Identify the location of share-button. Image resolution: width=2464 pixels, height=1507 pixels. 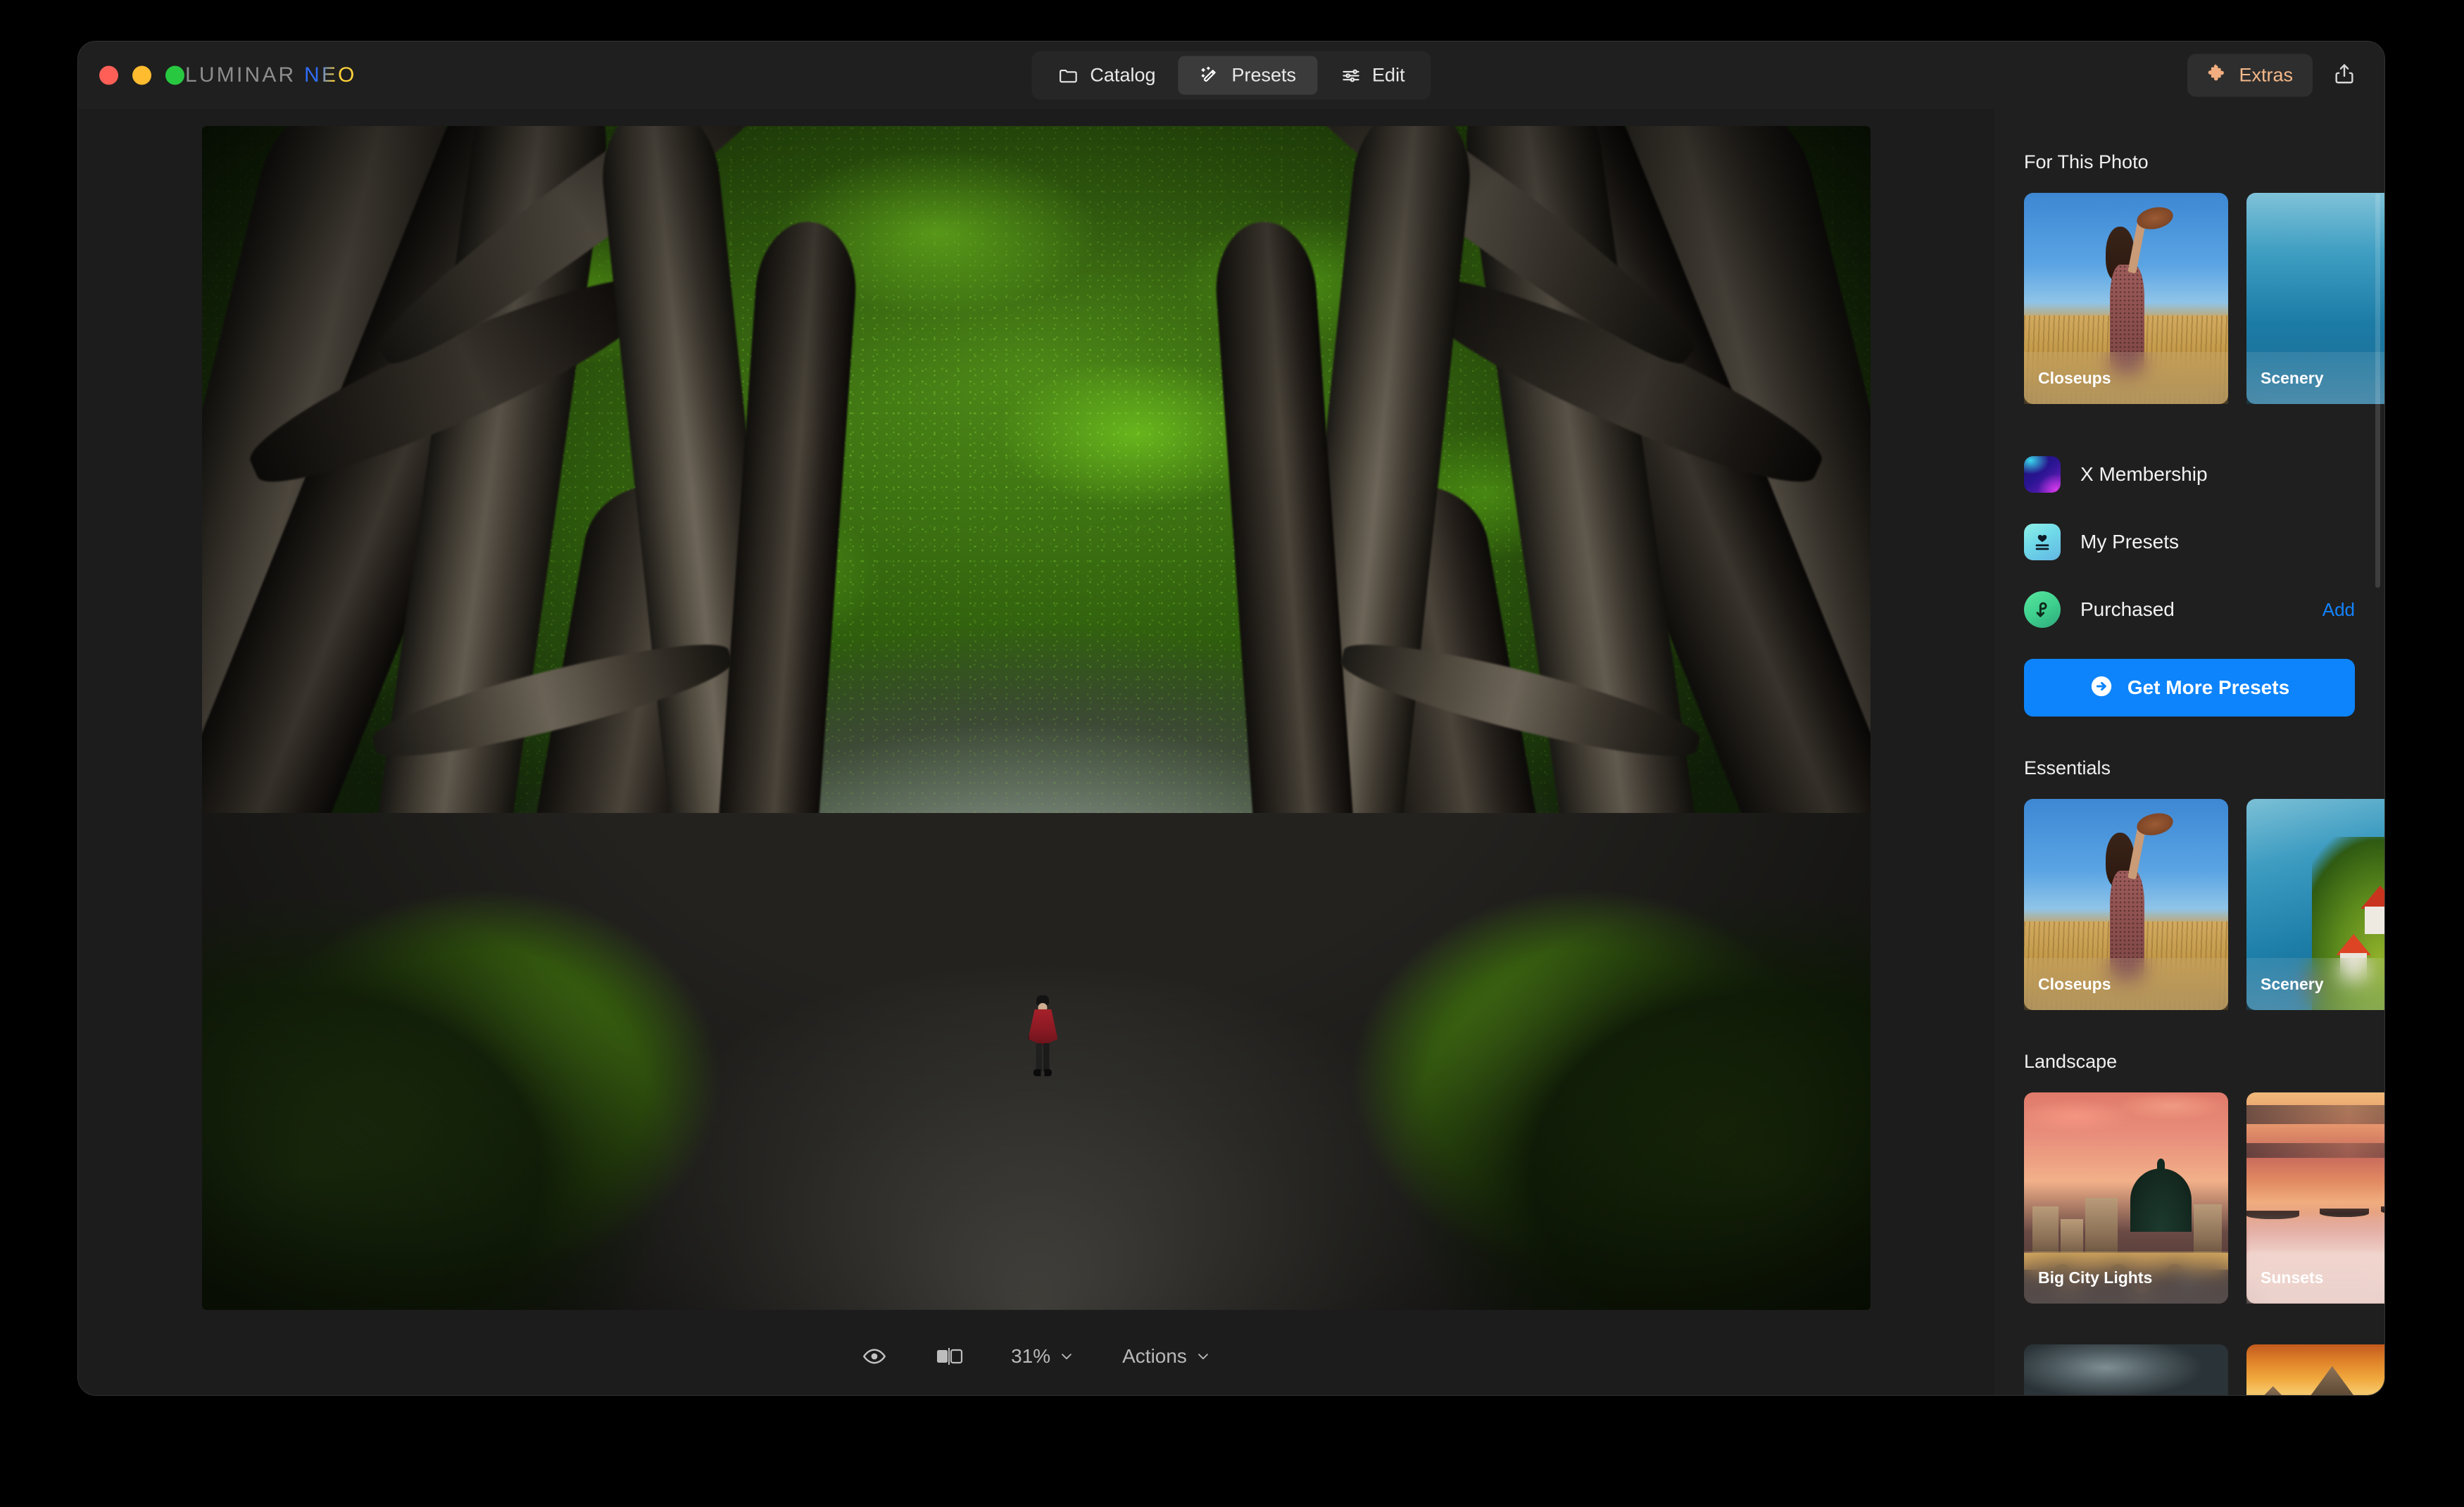
(2344, 76).